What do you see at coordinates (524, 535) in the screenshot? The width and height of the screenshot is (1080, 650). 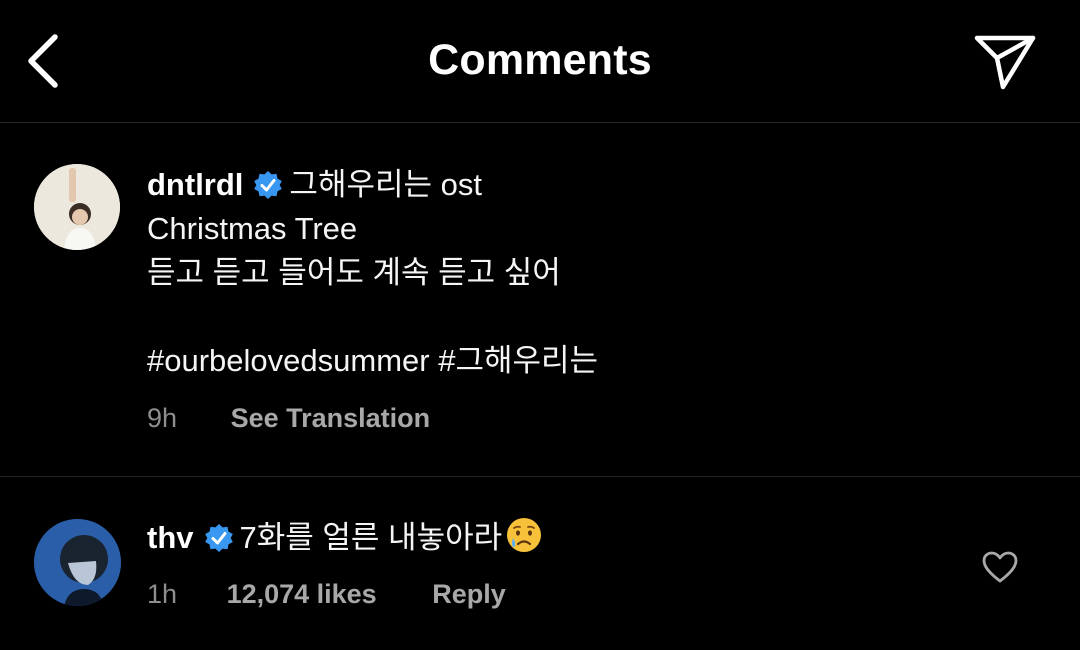 I see `crying-face-emoji-icon` at bounding box center [524, 535].